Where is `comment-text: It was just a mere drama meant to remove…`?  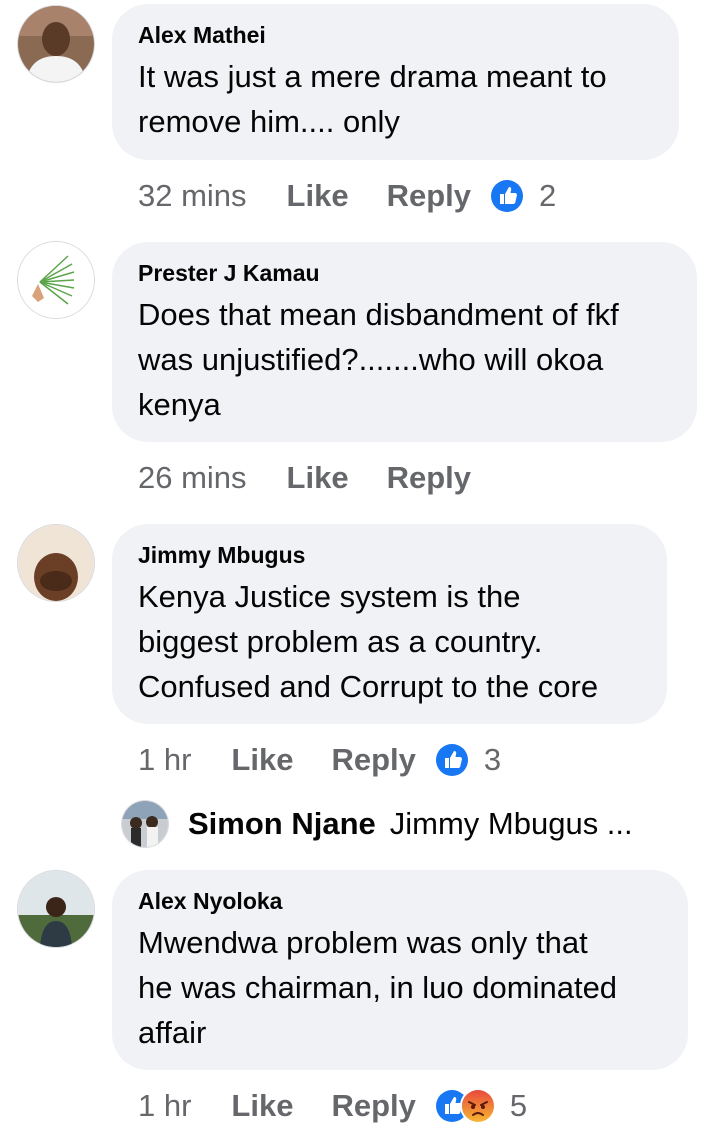 comment-text: It was just a mere drama meant to remove… is located at coordinates (372, 99).